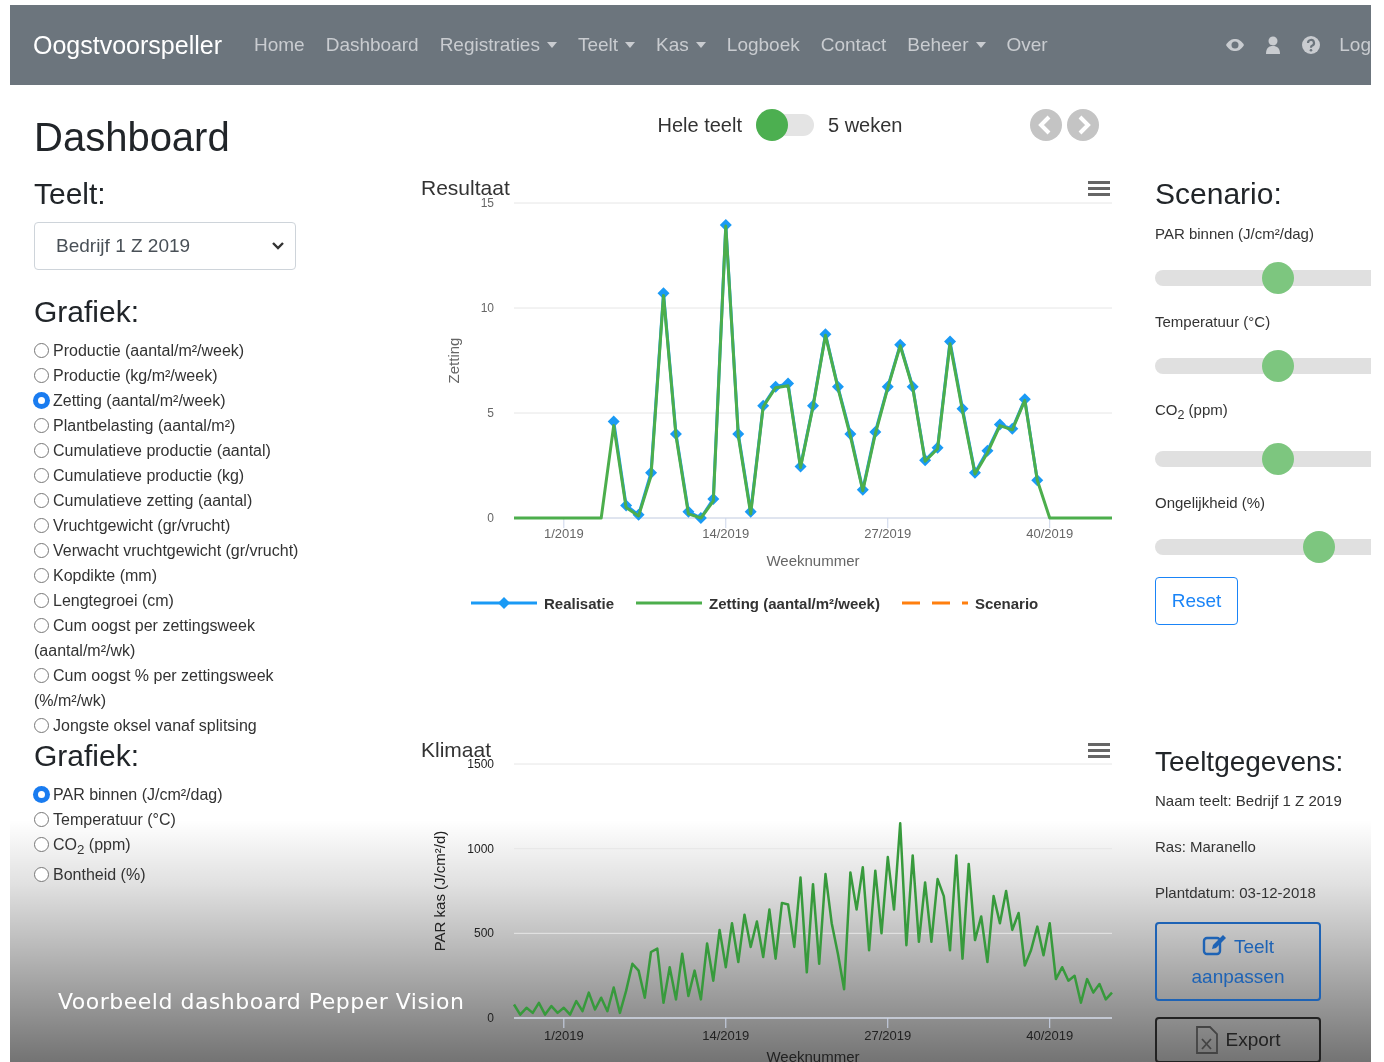 The width and height of the screenshot is (1384, 1062). Describe the element at coordinates (865, 125) in the screenshot. I see `toggle-label: 5 weken` at that location.